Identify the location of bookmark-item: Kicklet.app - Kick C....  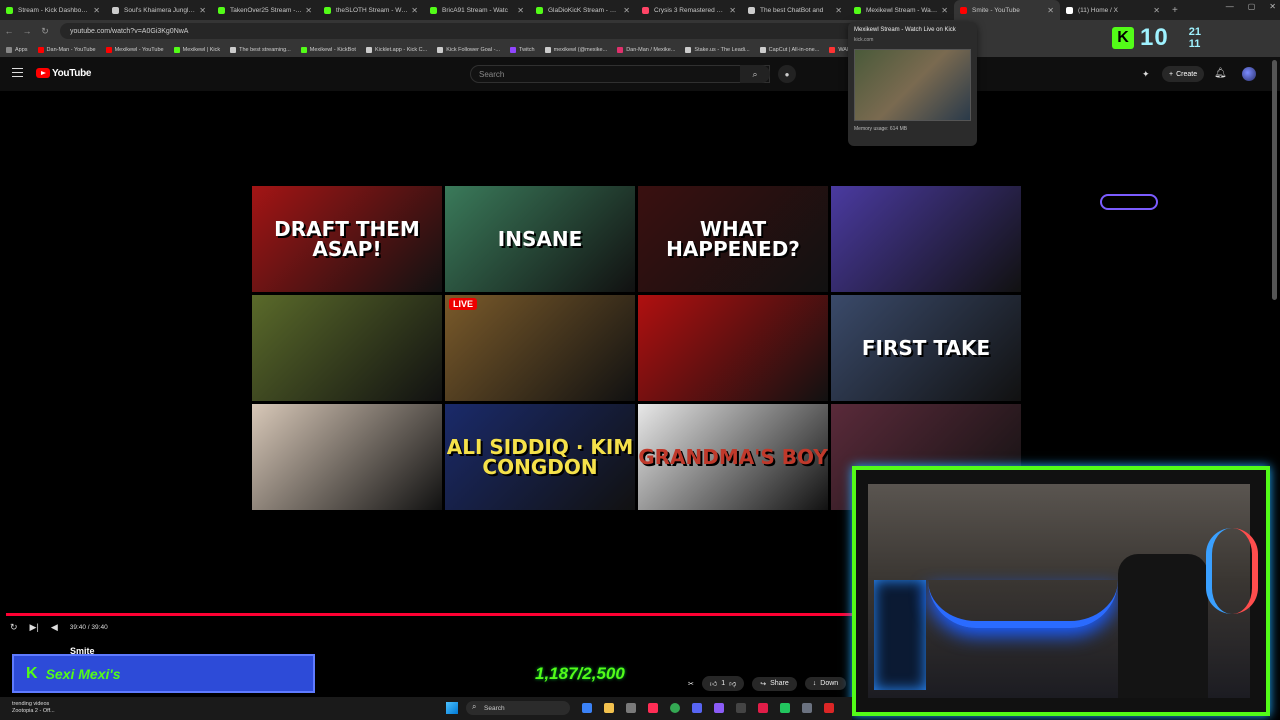
(396, 49).